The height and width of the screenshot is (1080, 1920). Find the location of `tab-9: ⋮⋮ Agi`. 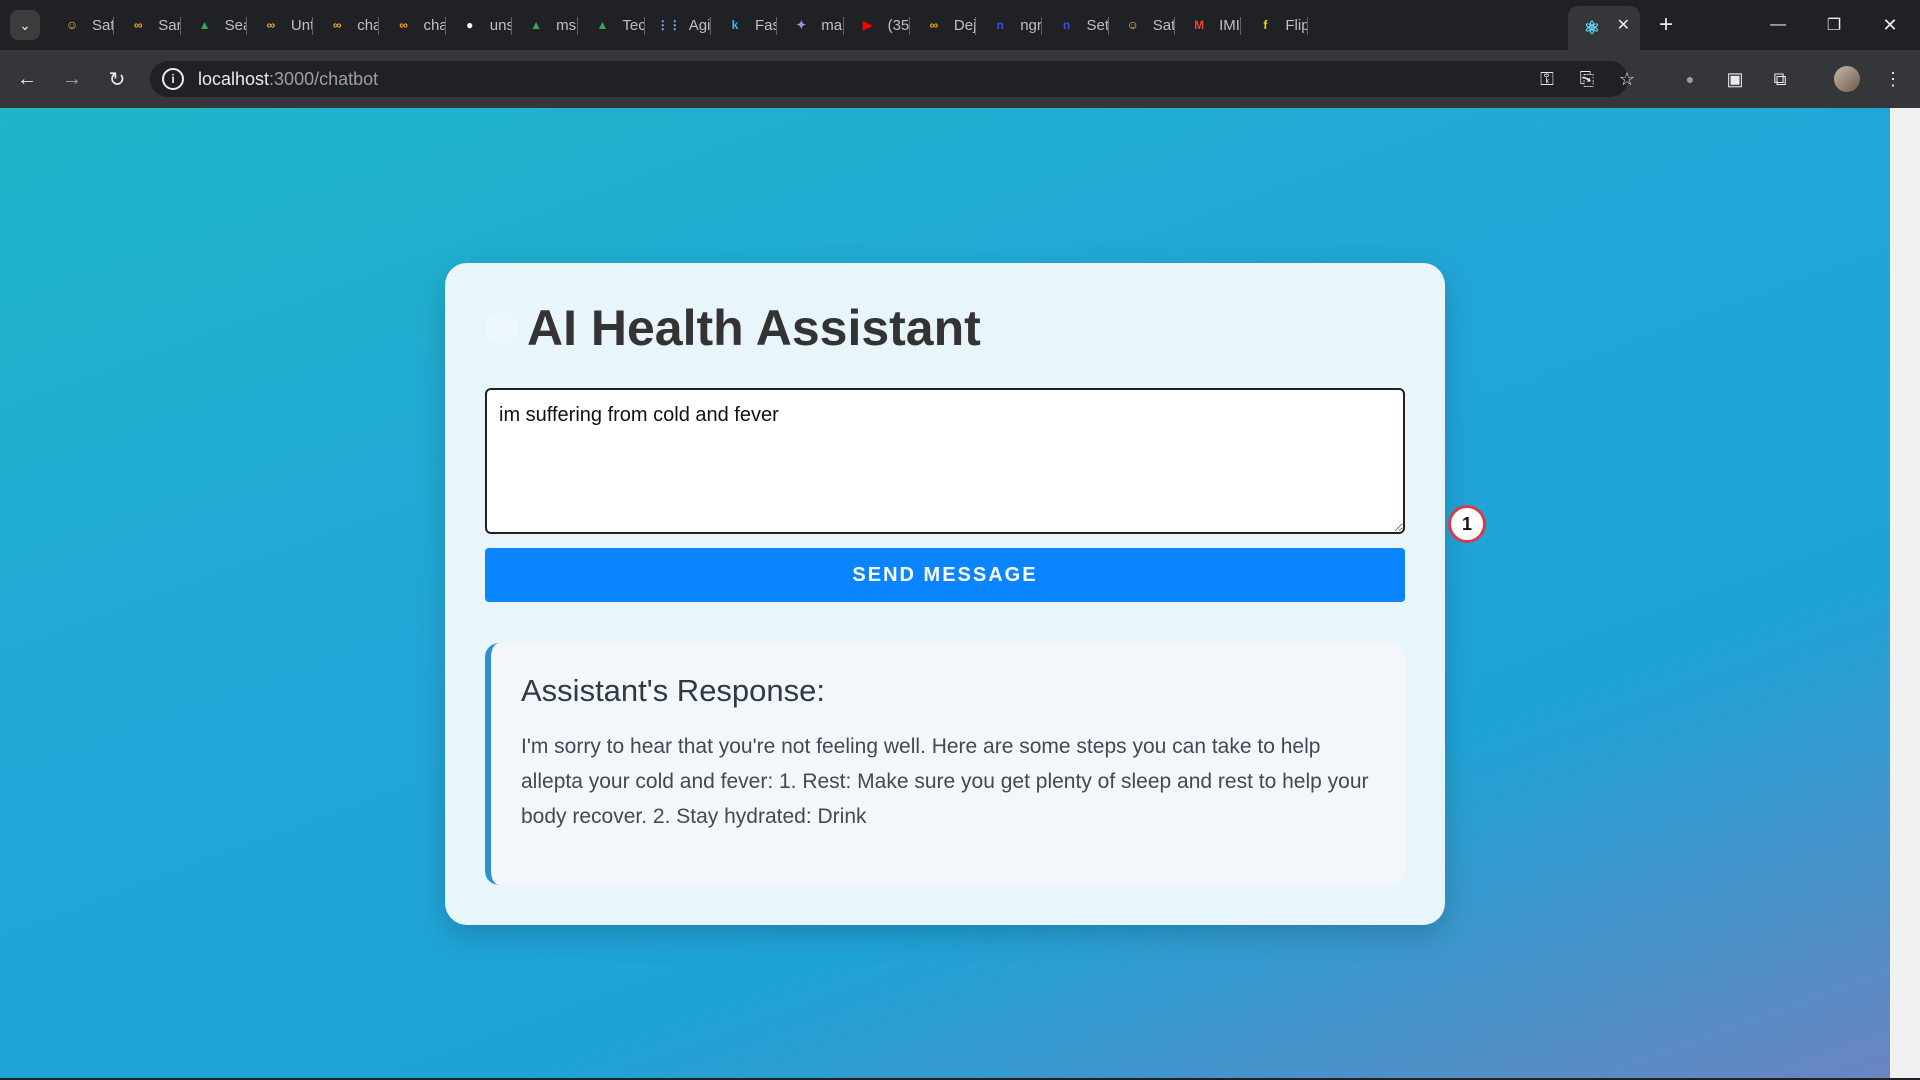

tab-9: ⋮⋮ Agi is located at coordinates (678, 25).